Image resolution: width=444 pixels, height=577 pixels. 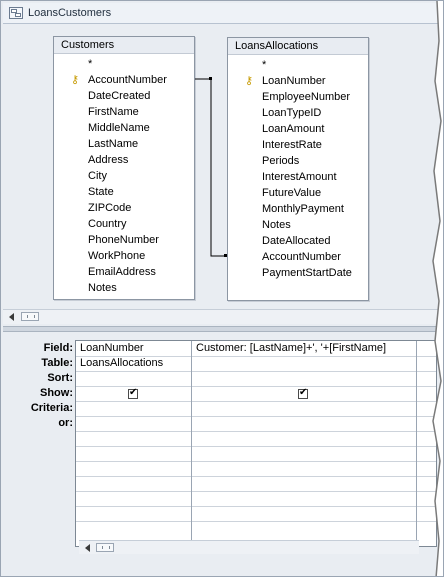 What do you see at coordinates (112, 348) in the screenshot?
I see `grid-cell-field: LoanNumber` at bounding box center [112, 348].